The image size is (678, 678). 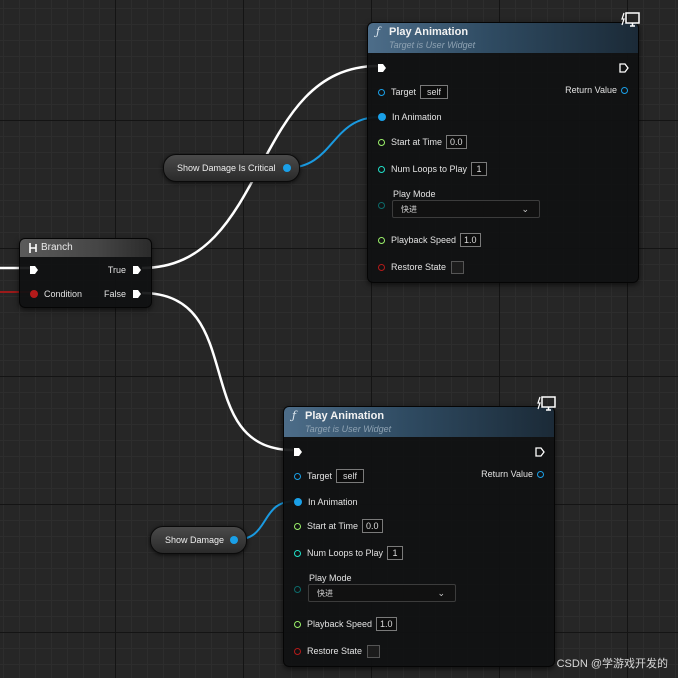 What do you see at coordinates (591, 90) in the screenshot?
I see `return-value-label: Return Value` at bounding box center [591, 90].